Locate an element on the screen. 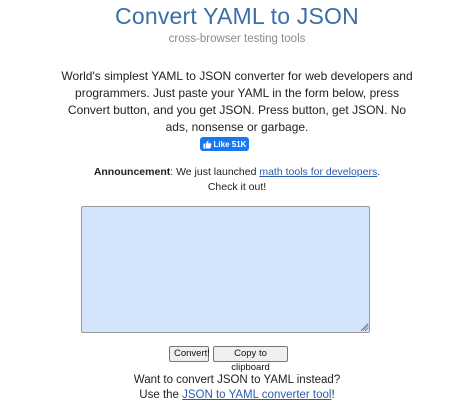 The width and height of the screenshot is (474, 408). facebook-like-button: Like 51K is located at coordinates (224, 144).